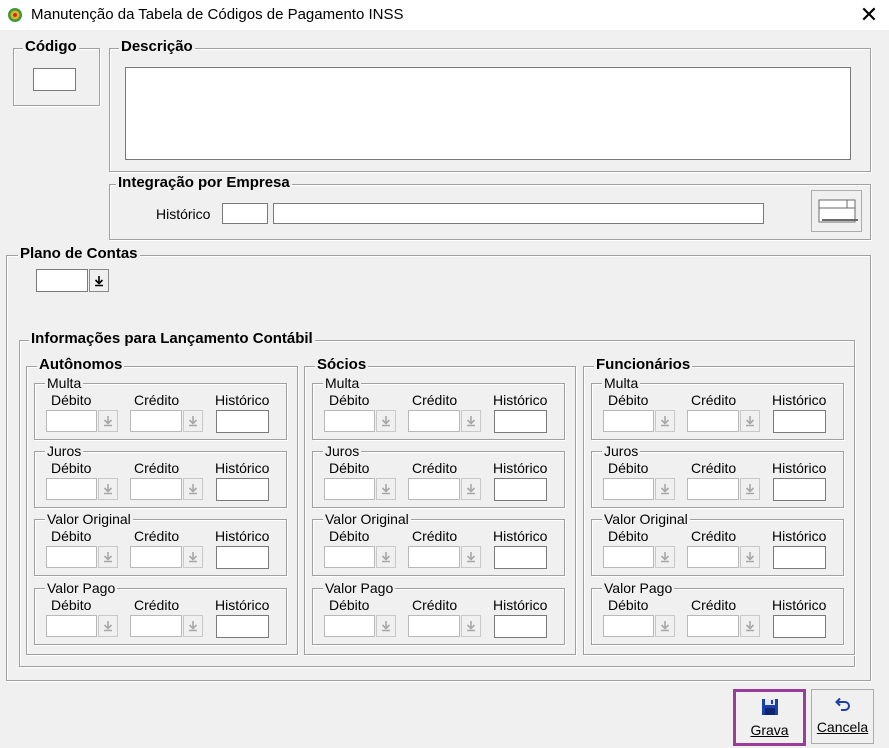  Describe the element at coordinates (488, 113) in the screenshot. I see `descricao-textarea` at that location.